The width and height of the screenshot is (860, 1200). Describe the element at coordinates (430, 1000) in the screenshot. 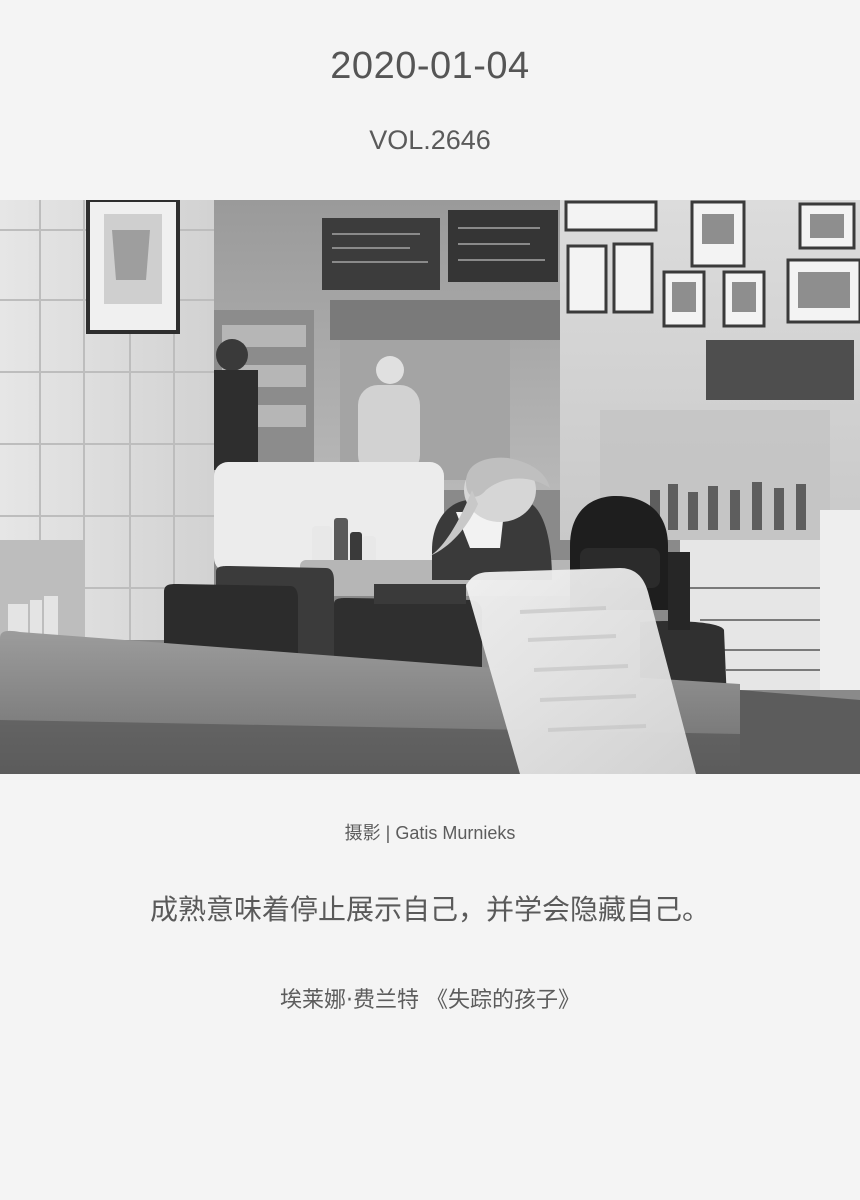

I see `quote-source: 埃莱娜·费兰特 《失踪的孩子》` at that location.